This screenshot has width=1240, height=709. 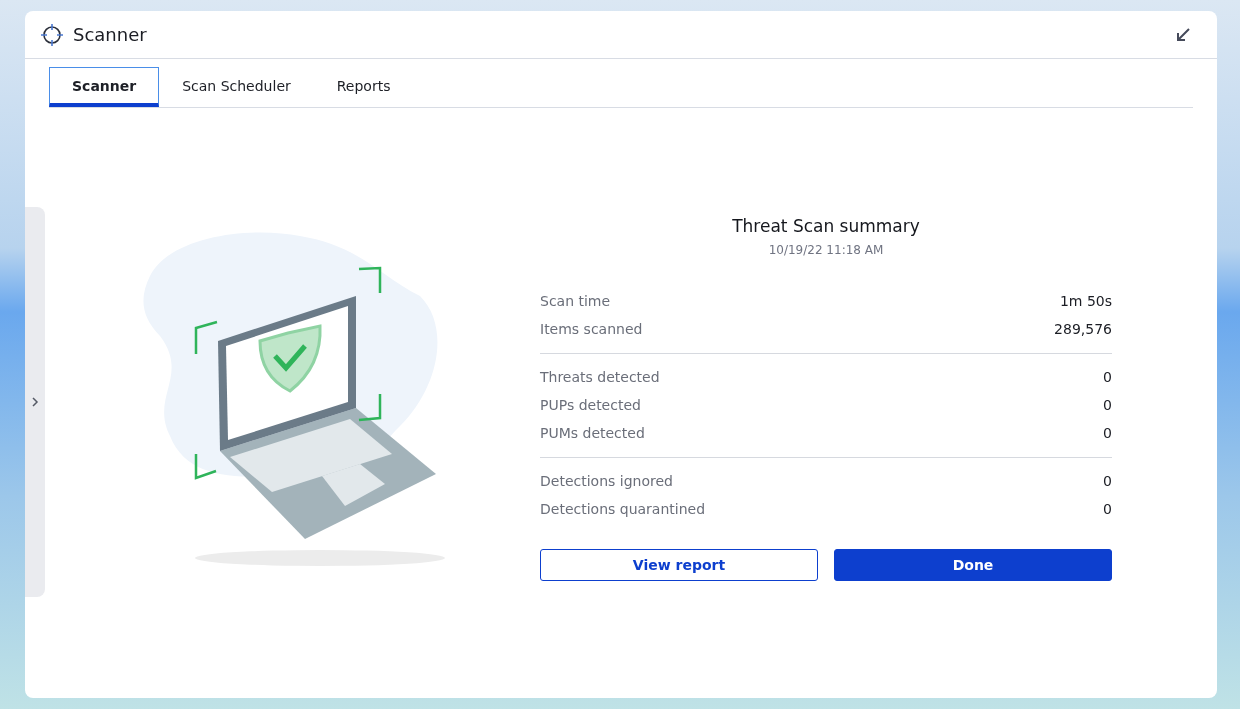 I want to click on stat-label: PUMs detected, so click(x=592, y=432).